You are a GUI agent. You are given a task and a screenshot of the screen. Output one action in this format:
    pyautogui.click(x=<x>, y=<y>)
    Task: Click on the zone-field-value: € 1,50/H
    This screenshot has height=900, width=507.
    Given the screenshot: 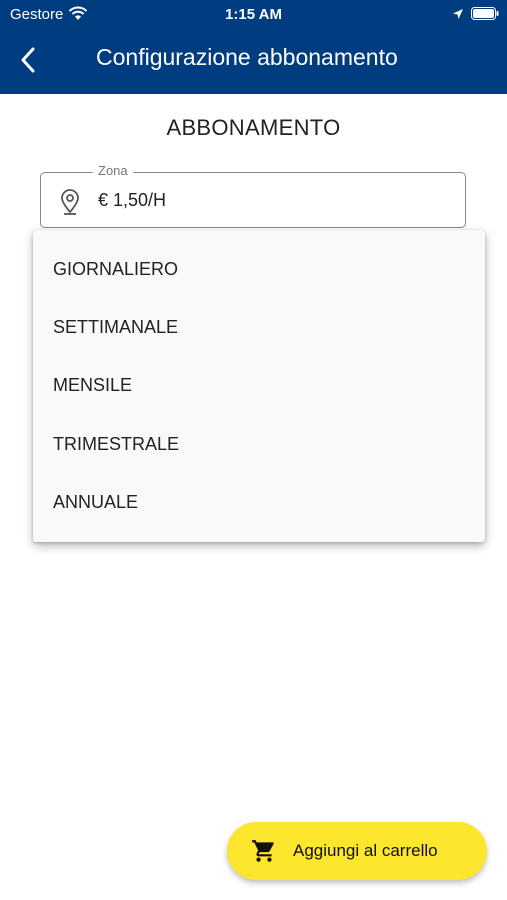 What is the action you would take?
    pyautogui.click(x=132, y=200)
    